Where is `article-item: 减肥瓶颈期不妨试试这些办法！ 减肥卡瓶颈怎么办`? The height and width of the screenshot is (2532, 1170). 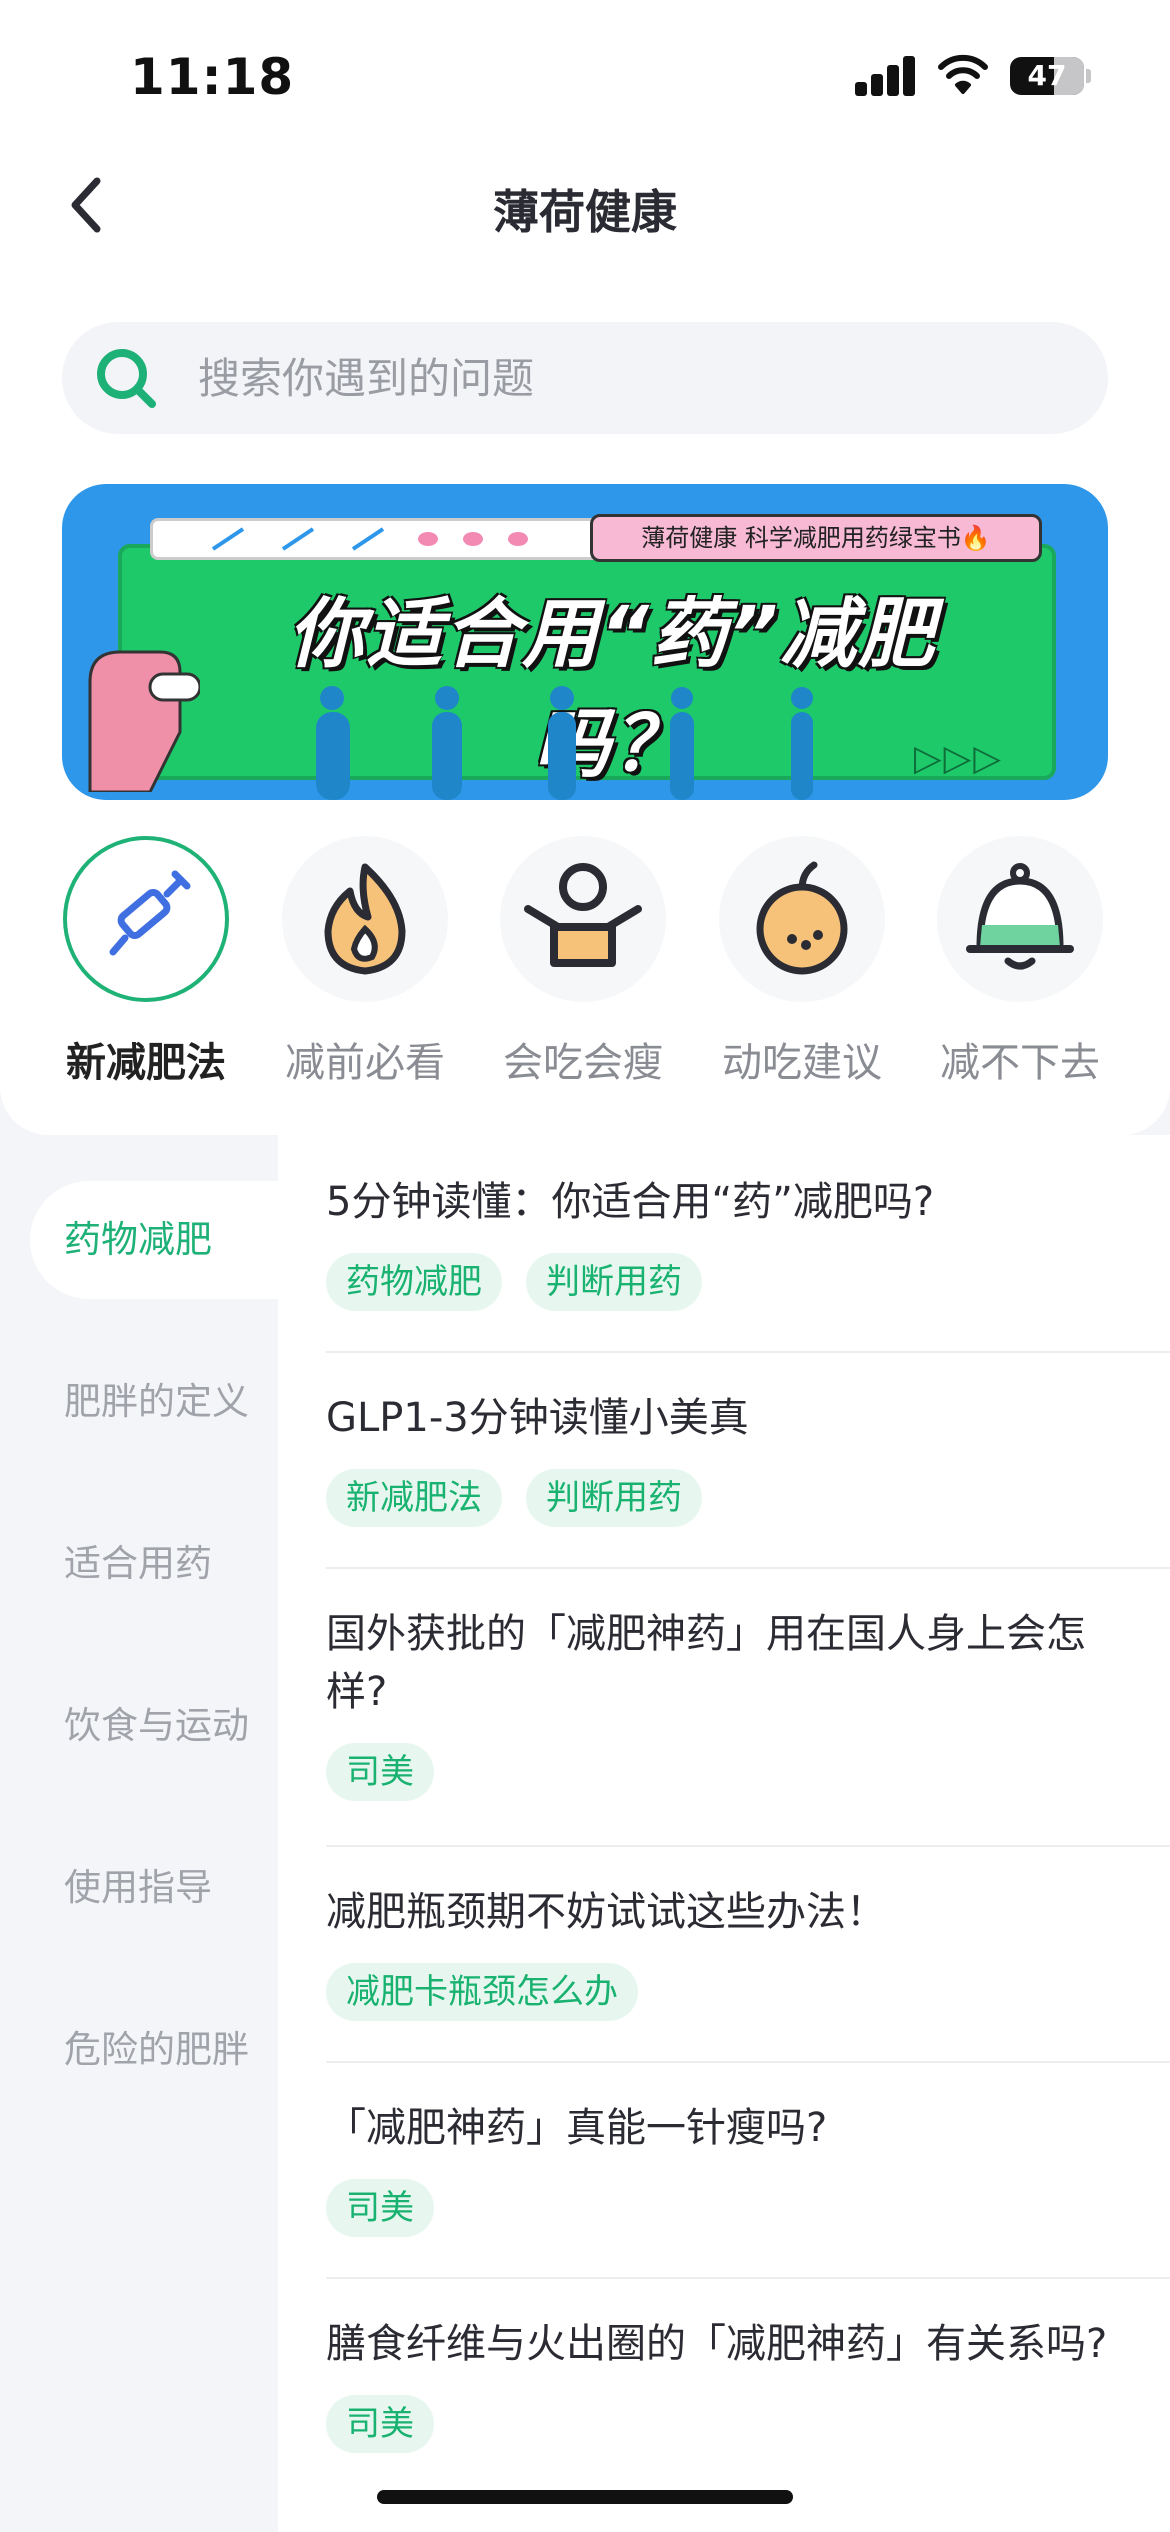
article-item: 减肥瓶颈期不妨试试这些办法！ 减肥卡瓶颈怎么办 is located at coordinates (731, 1952).